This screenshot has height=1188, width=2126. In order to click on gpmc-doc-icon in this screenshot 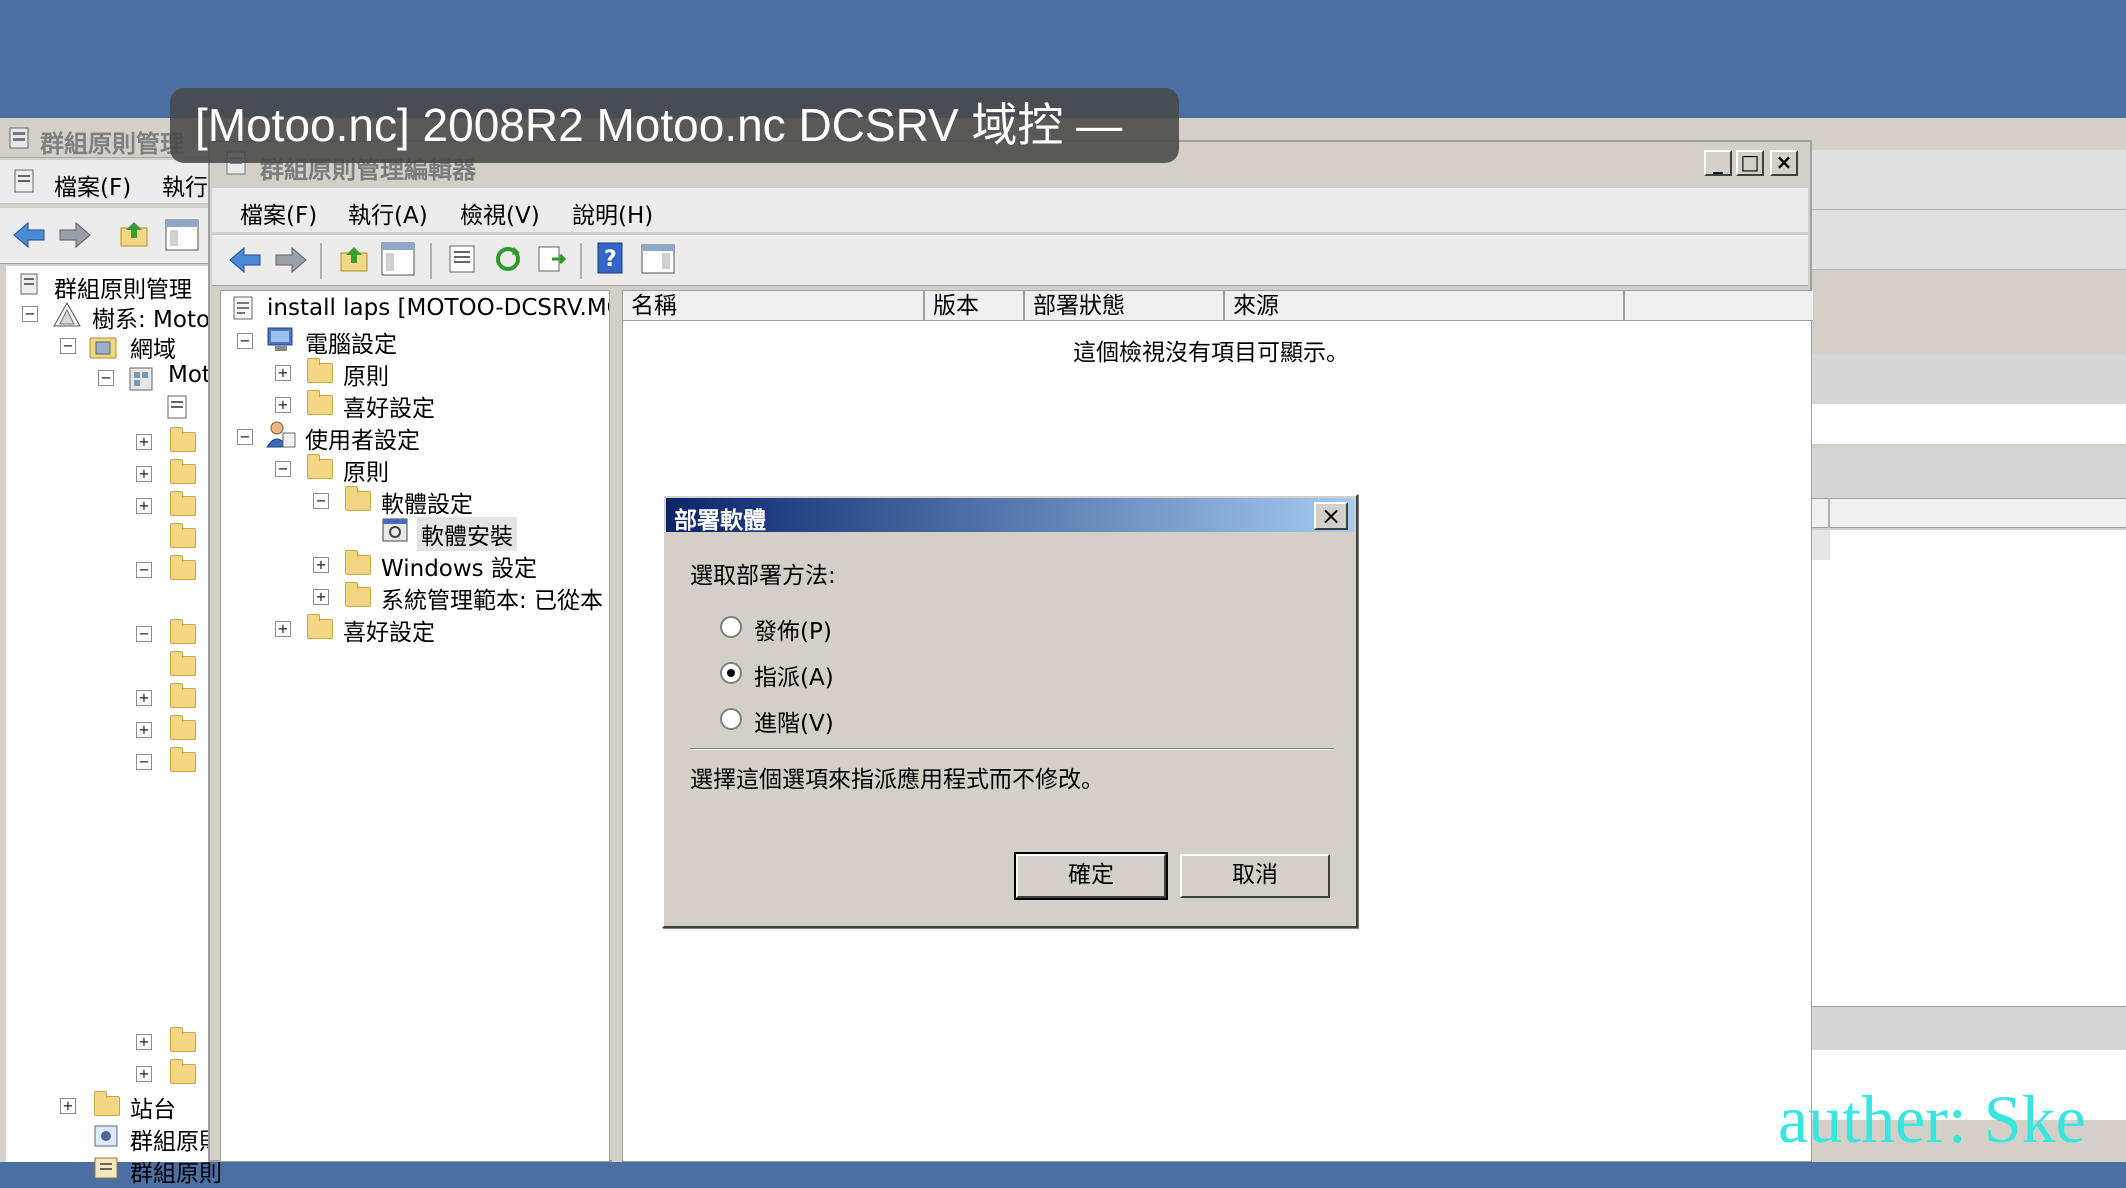, I will do `click(24, 181)`.